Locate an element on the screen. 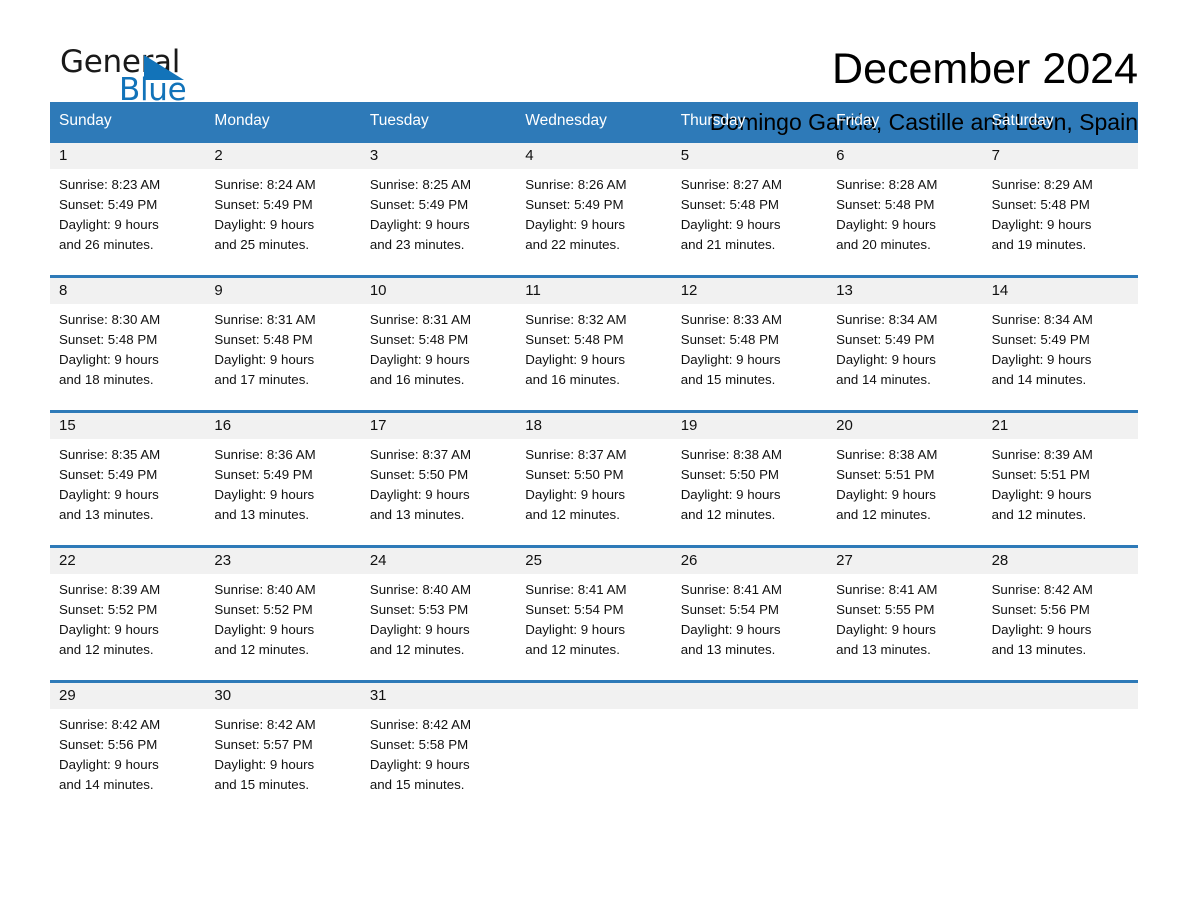 The image size is (1188, 918). day-sunset-text: Sunset: 5:51 PM is located at coordinates (1040, 475).